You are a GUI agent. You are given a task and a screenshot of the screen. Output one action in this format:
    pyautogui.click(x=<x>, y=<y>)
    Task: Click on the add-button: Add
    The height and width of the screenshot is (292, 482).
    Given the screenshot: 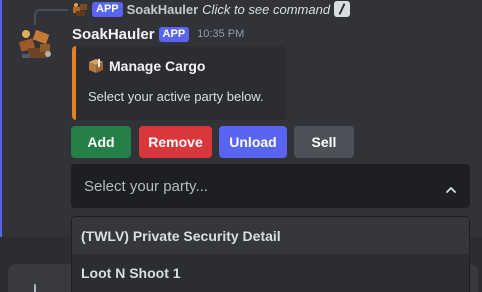 What is the action you would take?
    pyautogui.click(x=101, y=142)
    